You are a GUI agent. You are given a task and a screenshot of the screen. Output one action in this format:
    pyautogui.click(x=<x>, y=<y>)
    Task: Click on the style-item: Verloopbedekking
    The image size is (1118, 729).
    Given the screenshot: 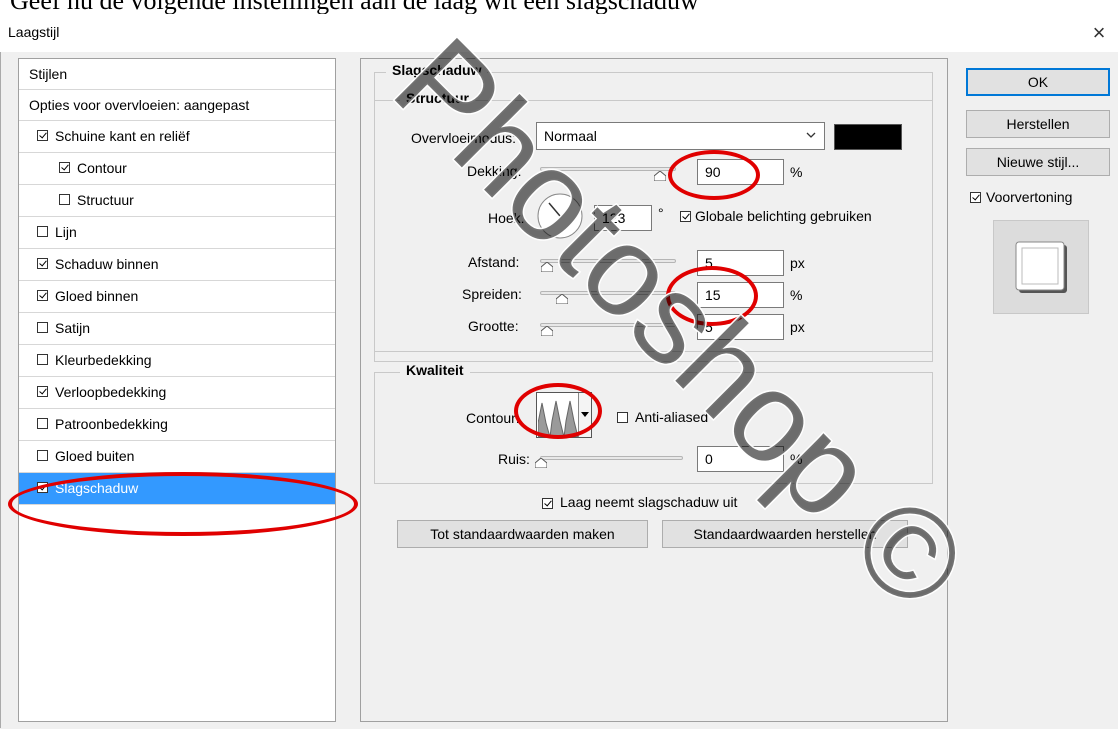 What is the action you would take?
    pyautogui.click(x=177, y=393)
    